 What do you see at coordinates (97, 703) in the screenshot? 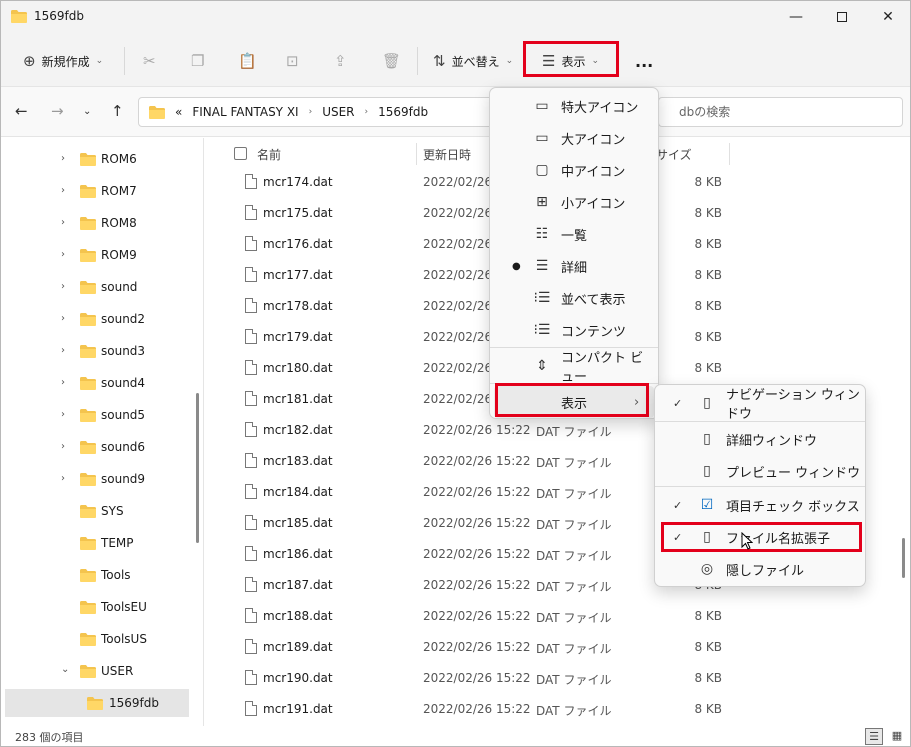
I see `sidebar-item: 1569fdb` at bounding box center [97, 703].